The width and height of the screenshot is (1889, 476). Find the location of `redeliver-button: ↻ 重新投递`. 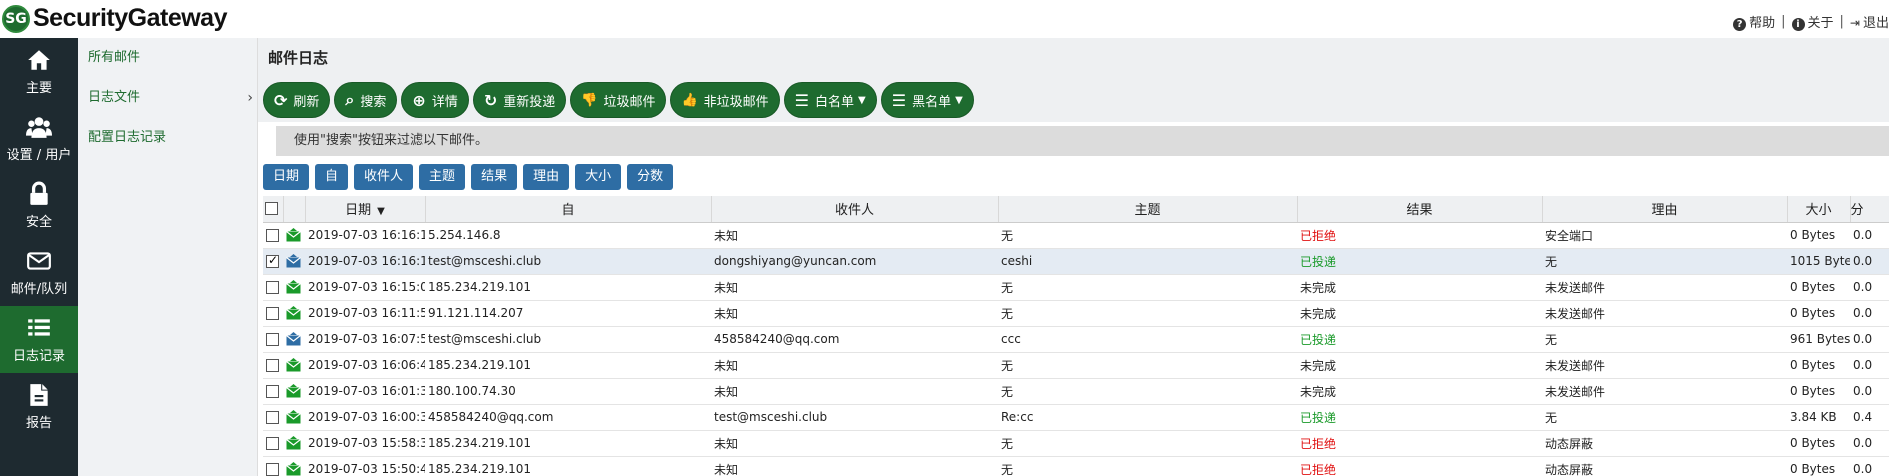

redeliver-button: ↻ 重新投递 is located at coordinates (519, 100).